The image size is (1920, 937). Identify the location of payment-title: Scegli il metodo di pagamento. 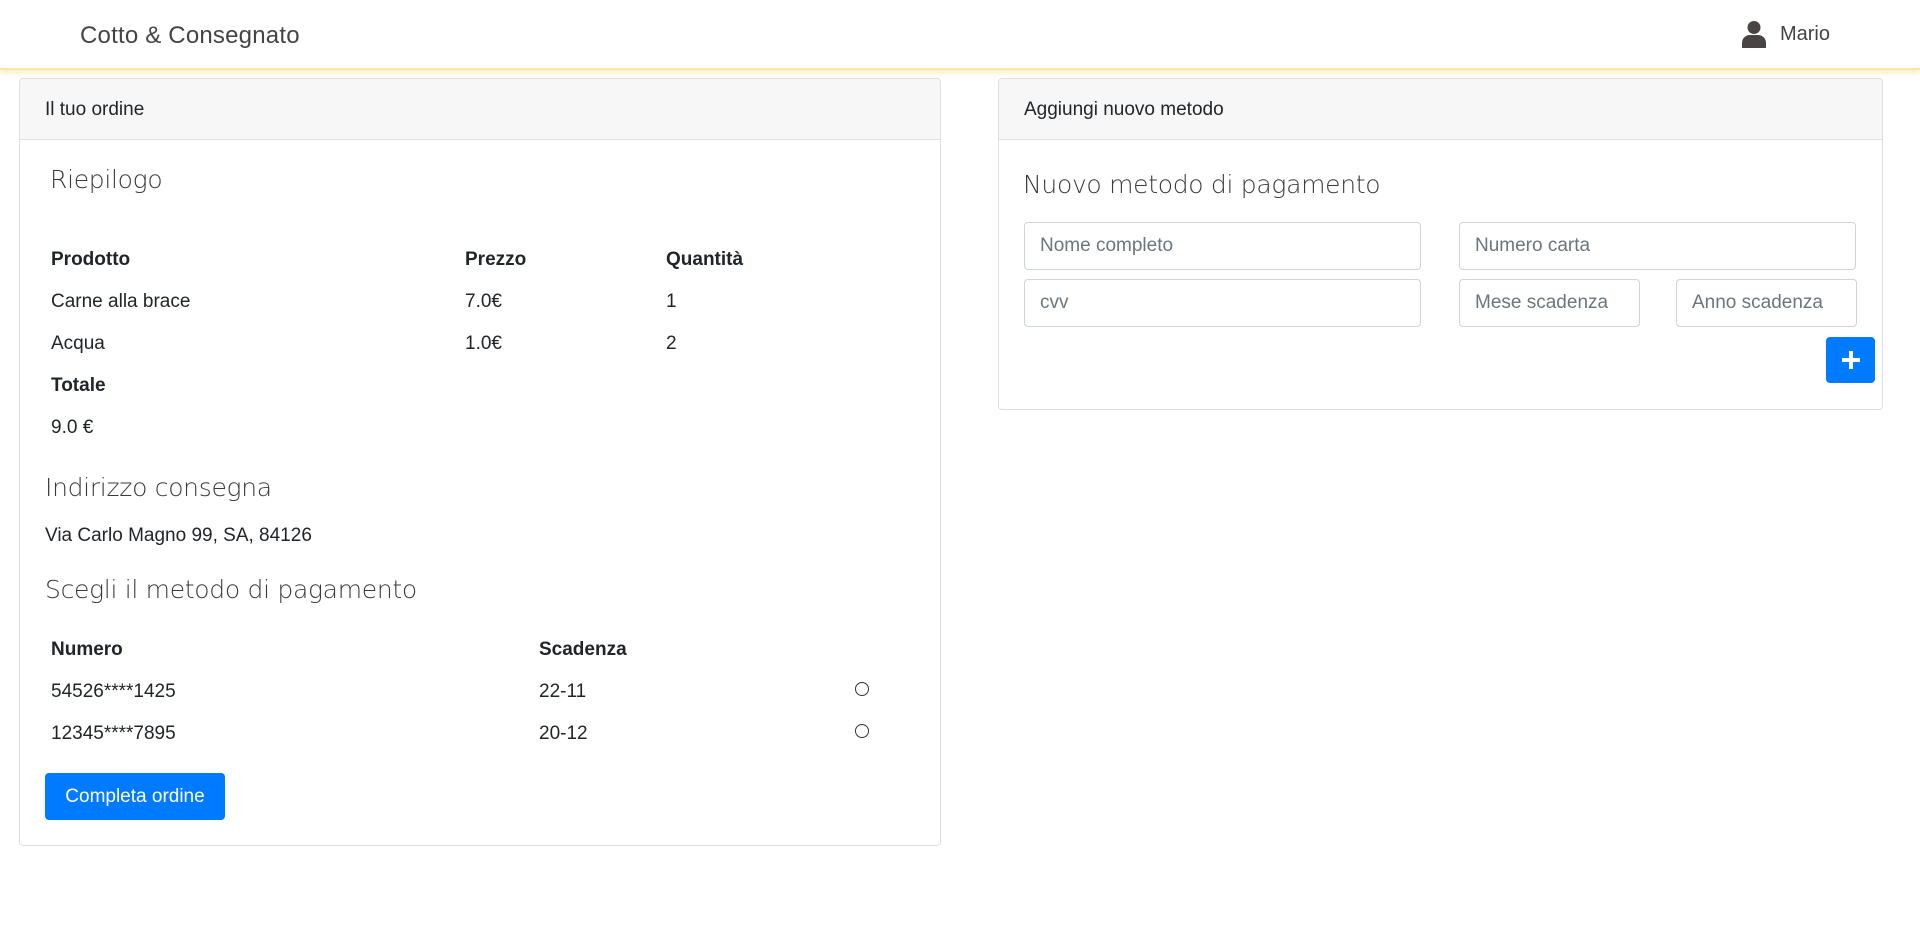
(231, 589).